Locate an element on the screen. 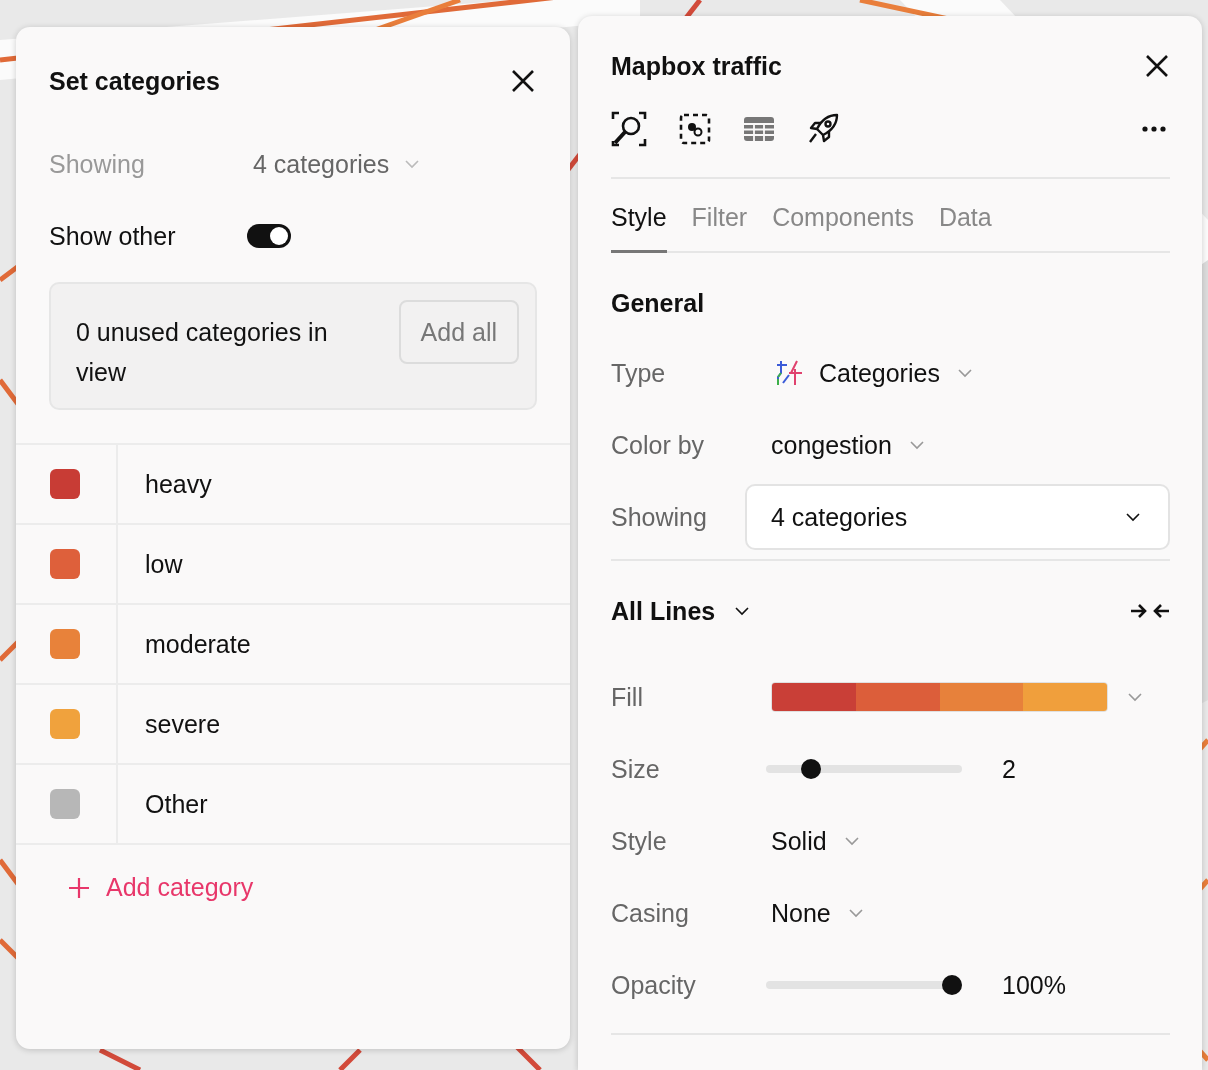 This screenshot has width=1208, height=1070. info-text: 0 unused categories in view is located at coordinates (202, 352).